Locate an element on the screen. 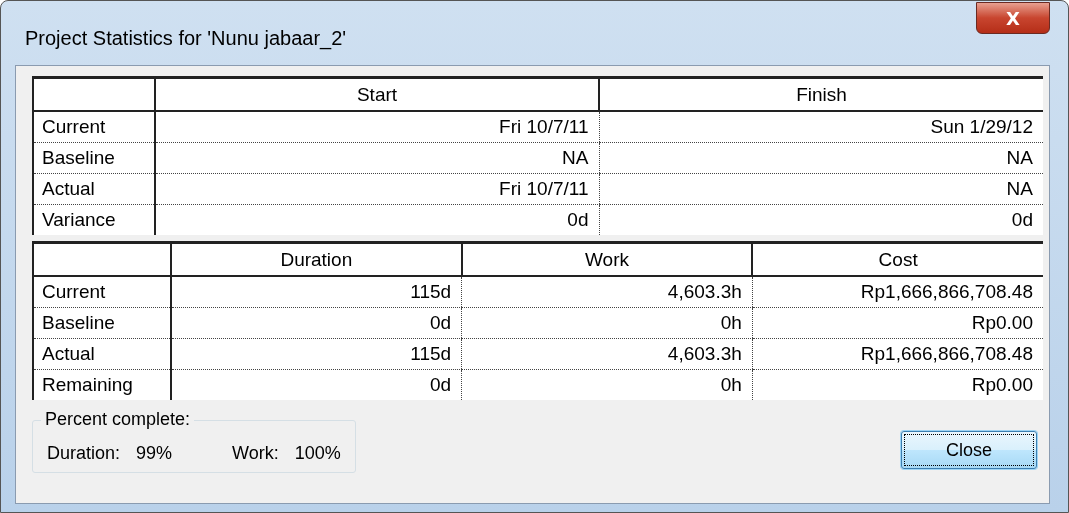  stat-label: Work: is located at coordinates (255, 453).